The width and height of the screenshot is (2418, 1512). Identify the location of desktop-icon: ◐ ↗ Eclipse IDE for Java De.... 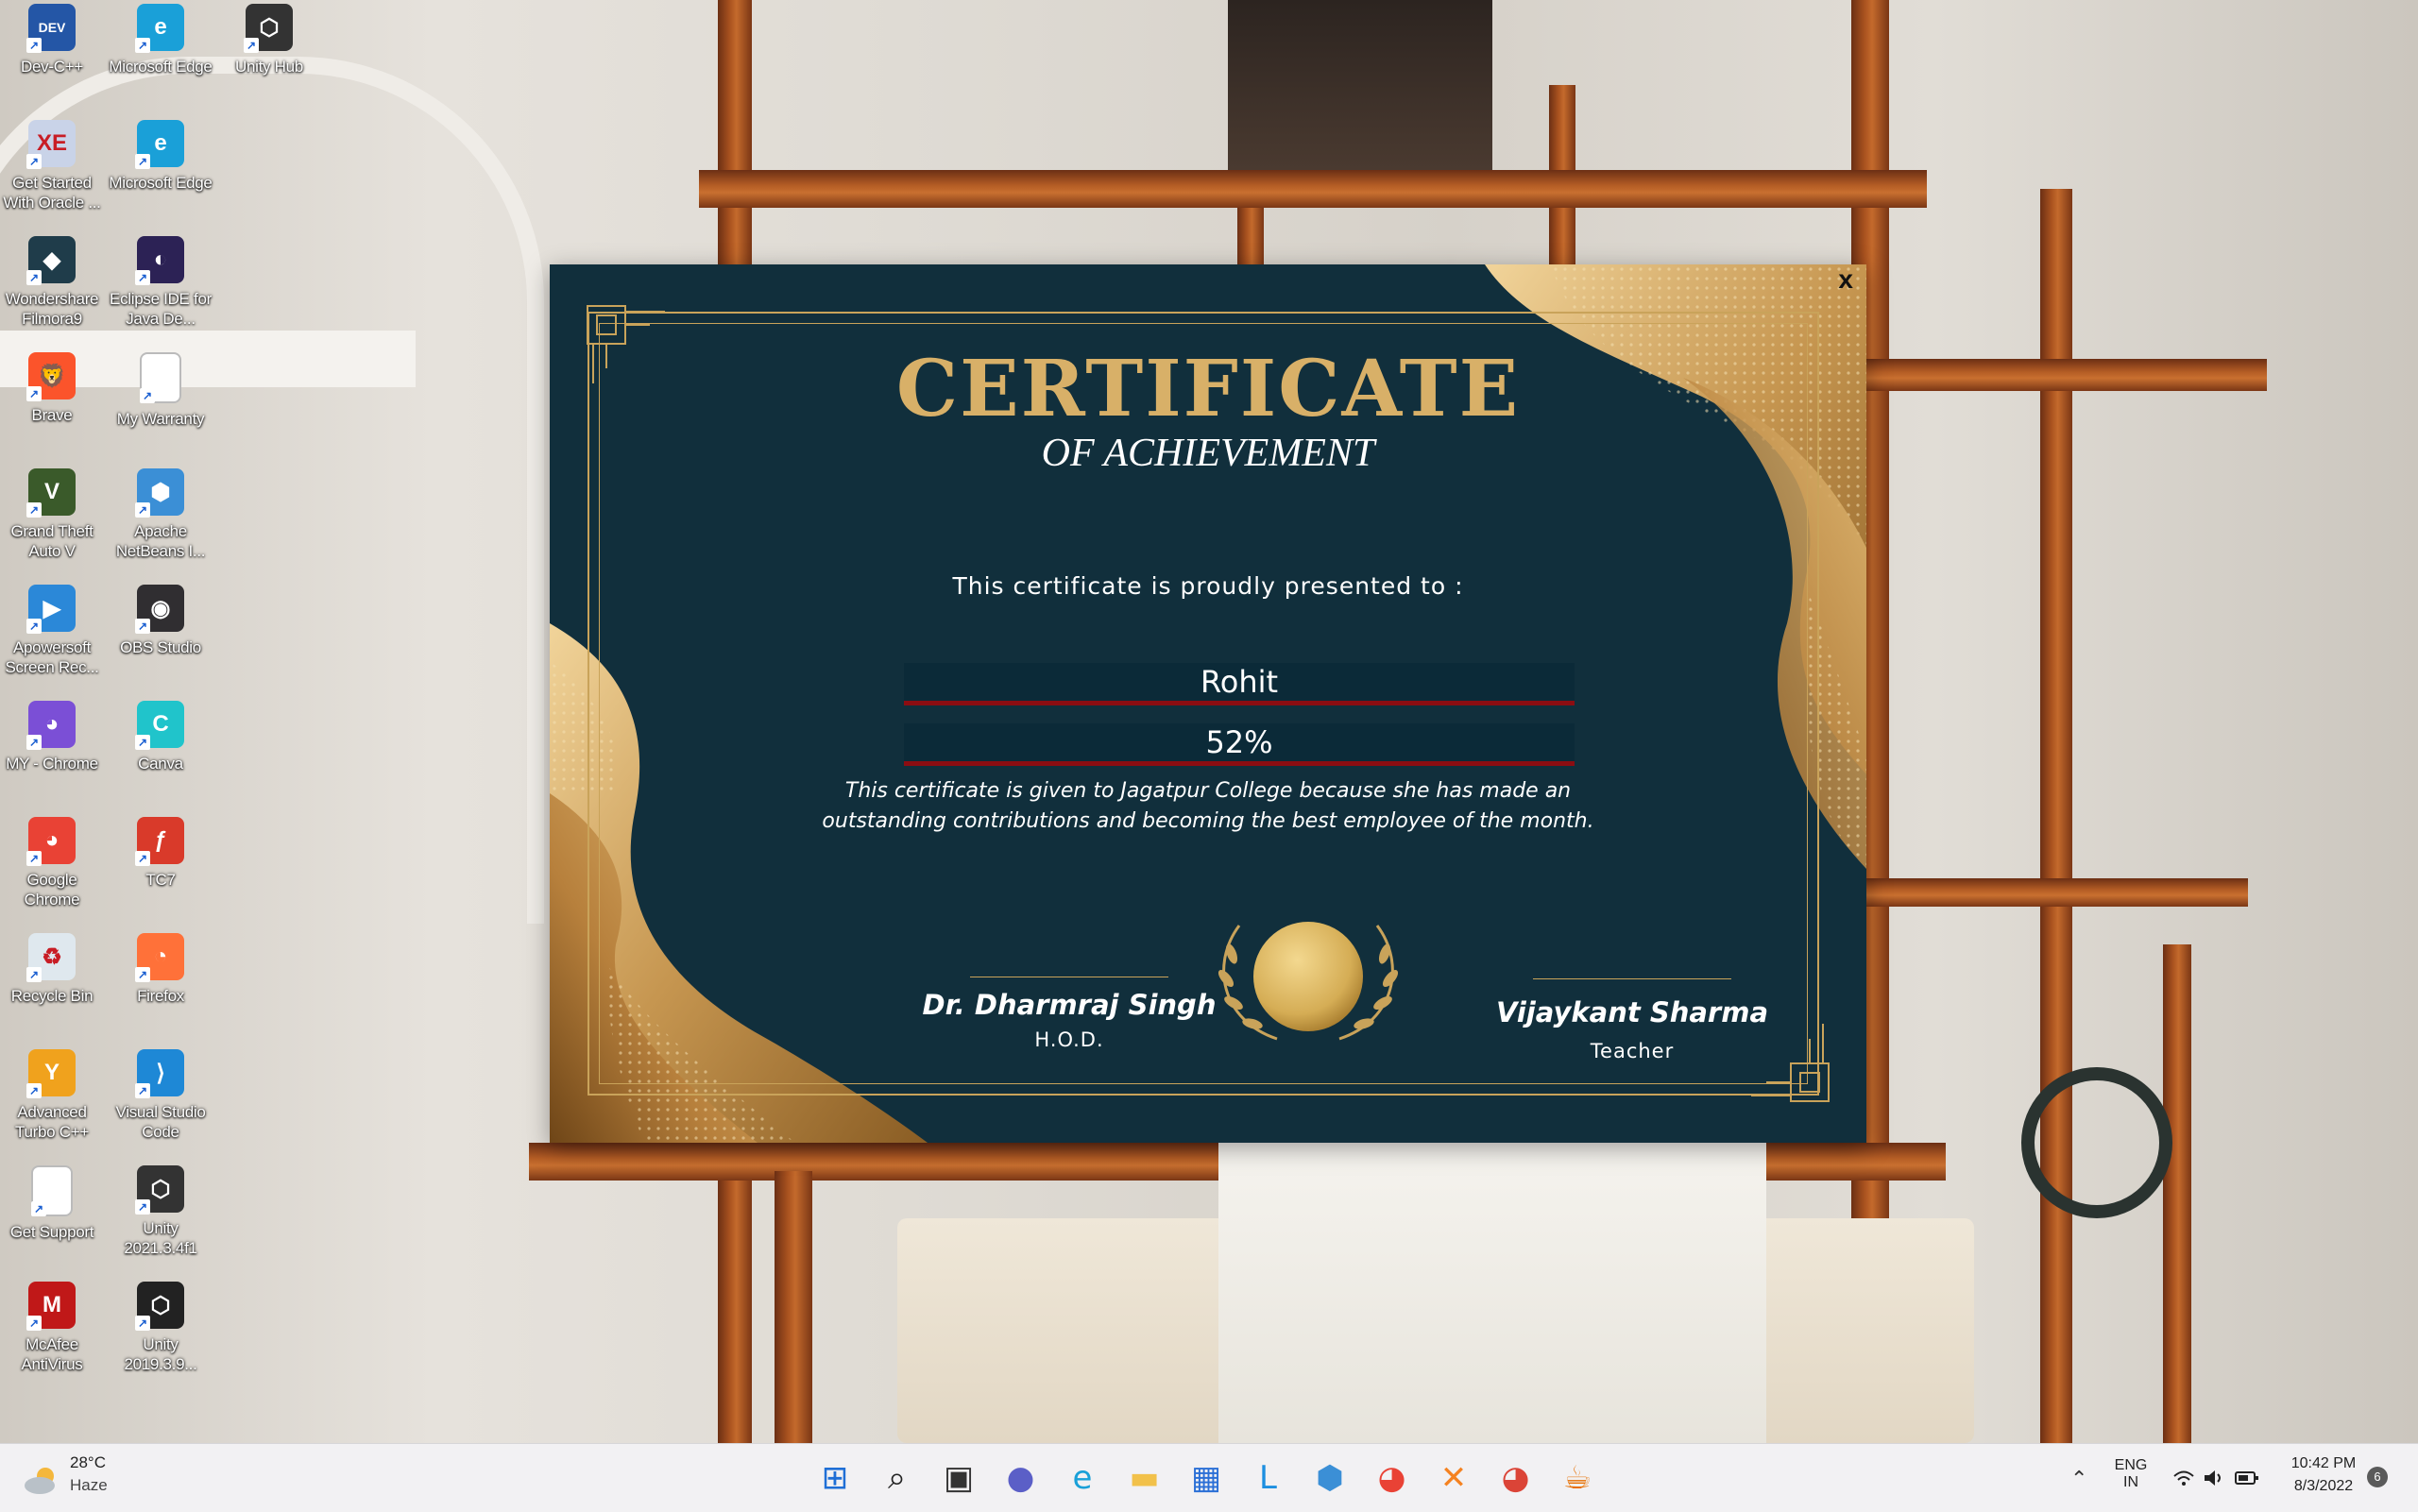
(160, 282).